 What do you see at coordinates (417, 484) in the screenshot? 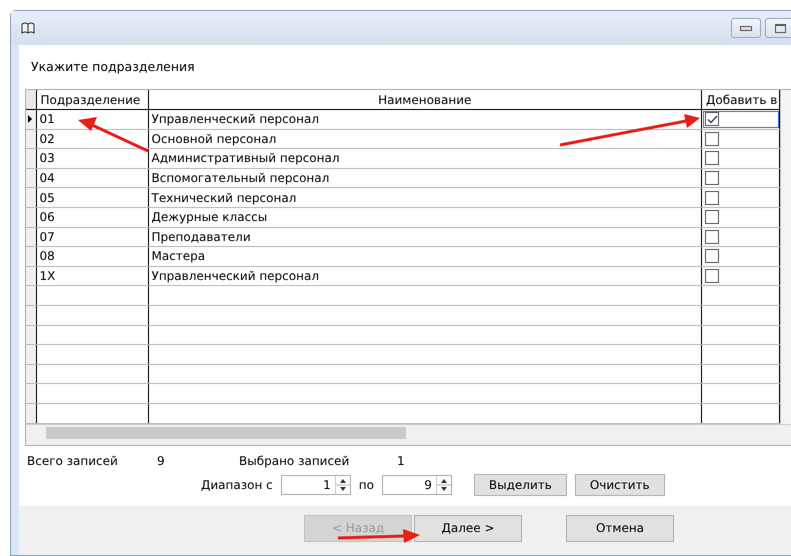
I see `range-to-spinner: 9` at bounding box center [417, 484].